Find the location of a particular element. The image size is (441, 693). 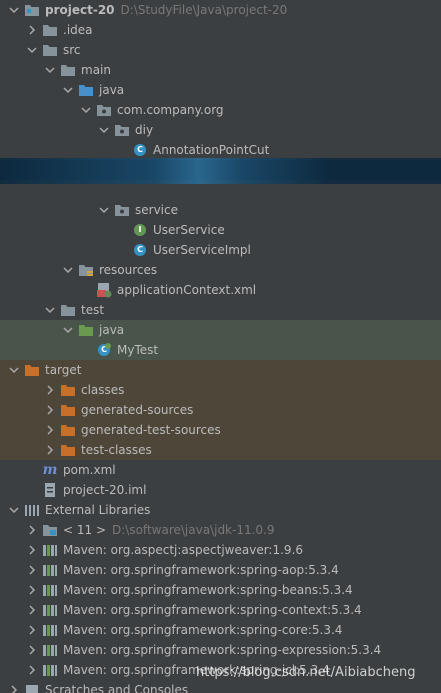

jdk-folder-icon is located at coordinates (50, 530).